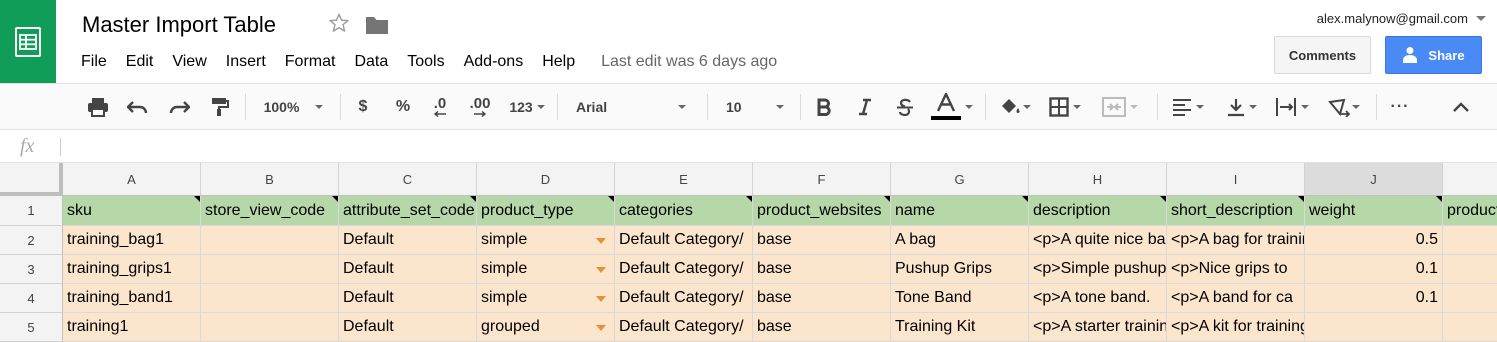 Image resolution: width=1497 pixels, height=342 pixels. What do you see at coordinates (1098, 298) in the screenshot?
I see `data-cell: <p>A tone band.` at bounding box center [1098, 298].